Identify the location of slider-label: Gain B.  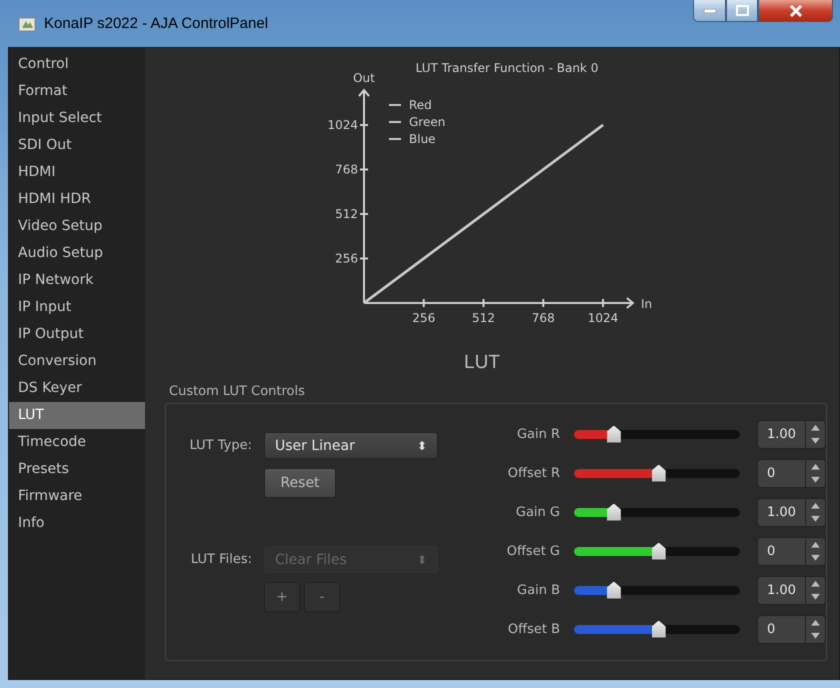
(538, 590).